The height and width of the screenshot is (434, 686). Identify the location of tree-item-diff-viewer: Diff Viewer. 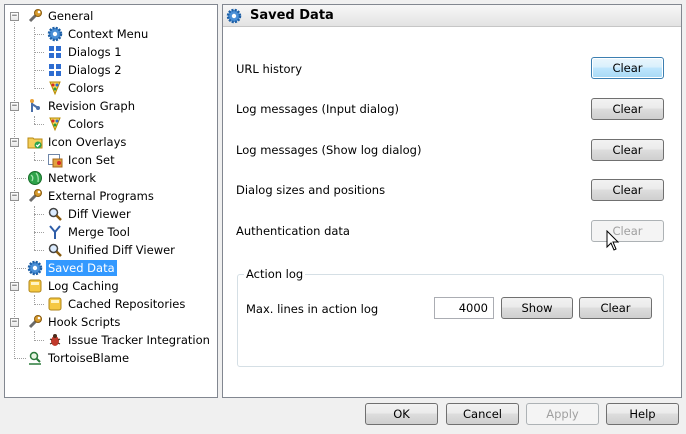
(90, 214).